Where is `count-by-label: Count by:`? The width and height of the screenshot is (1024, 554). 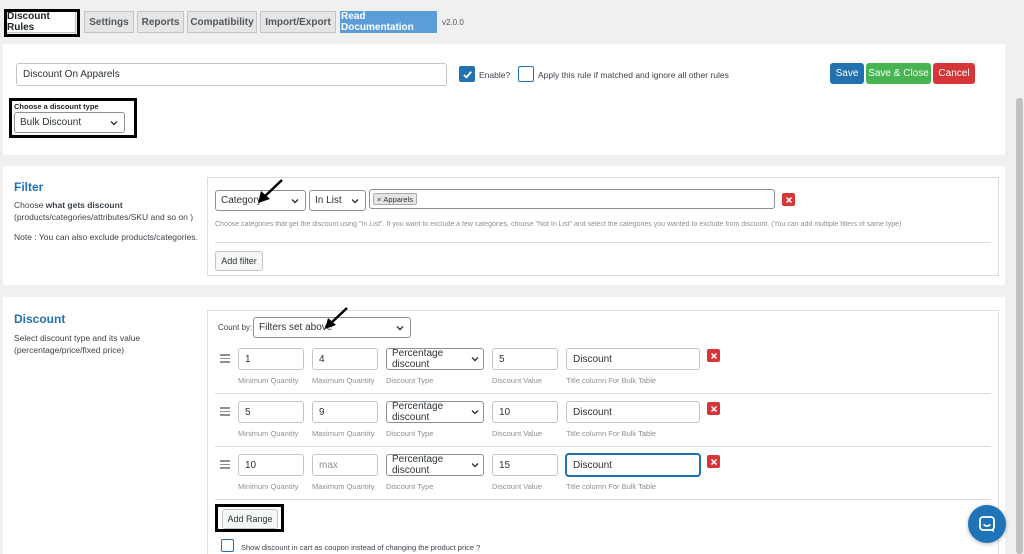
count-by-label: Count by: is located at coordinates (235, 327).